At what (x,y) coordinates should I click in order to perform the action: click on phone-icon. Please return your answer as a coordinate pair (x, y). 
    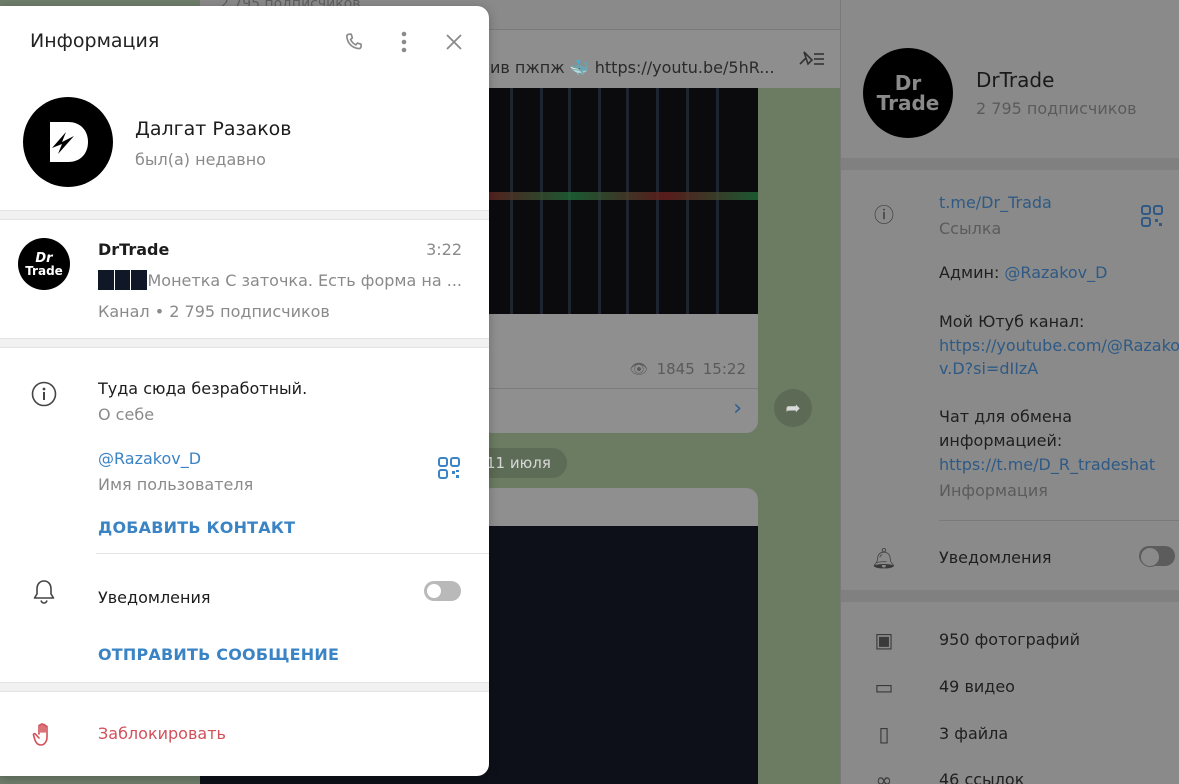
    Looking at the image, I should click on (354, 42).